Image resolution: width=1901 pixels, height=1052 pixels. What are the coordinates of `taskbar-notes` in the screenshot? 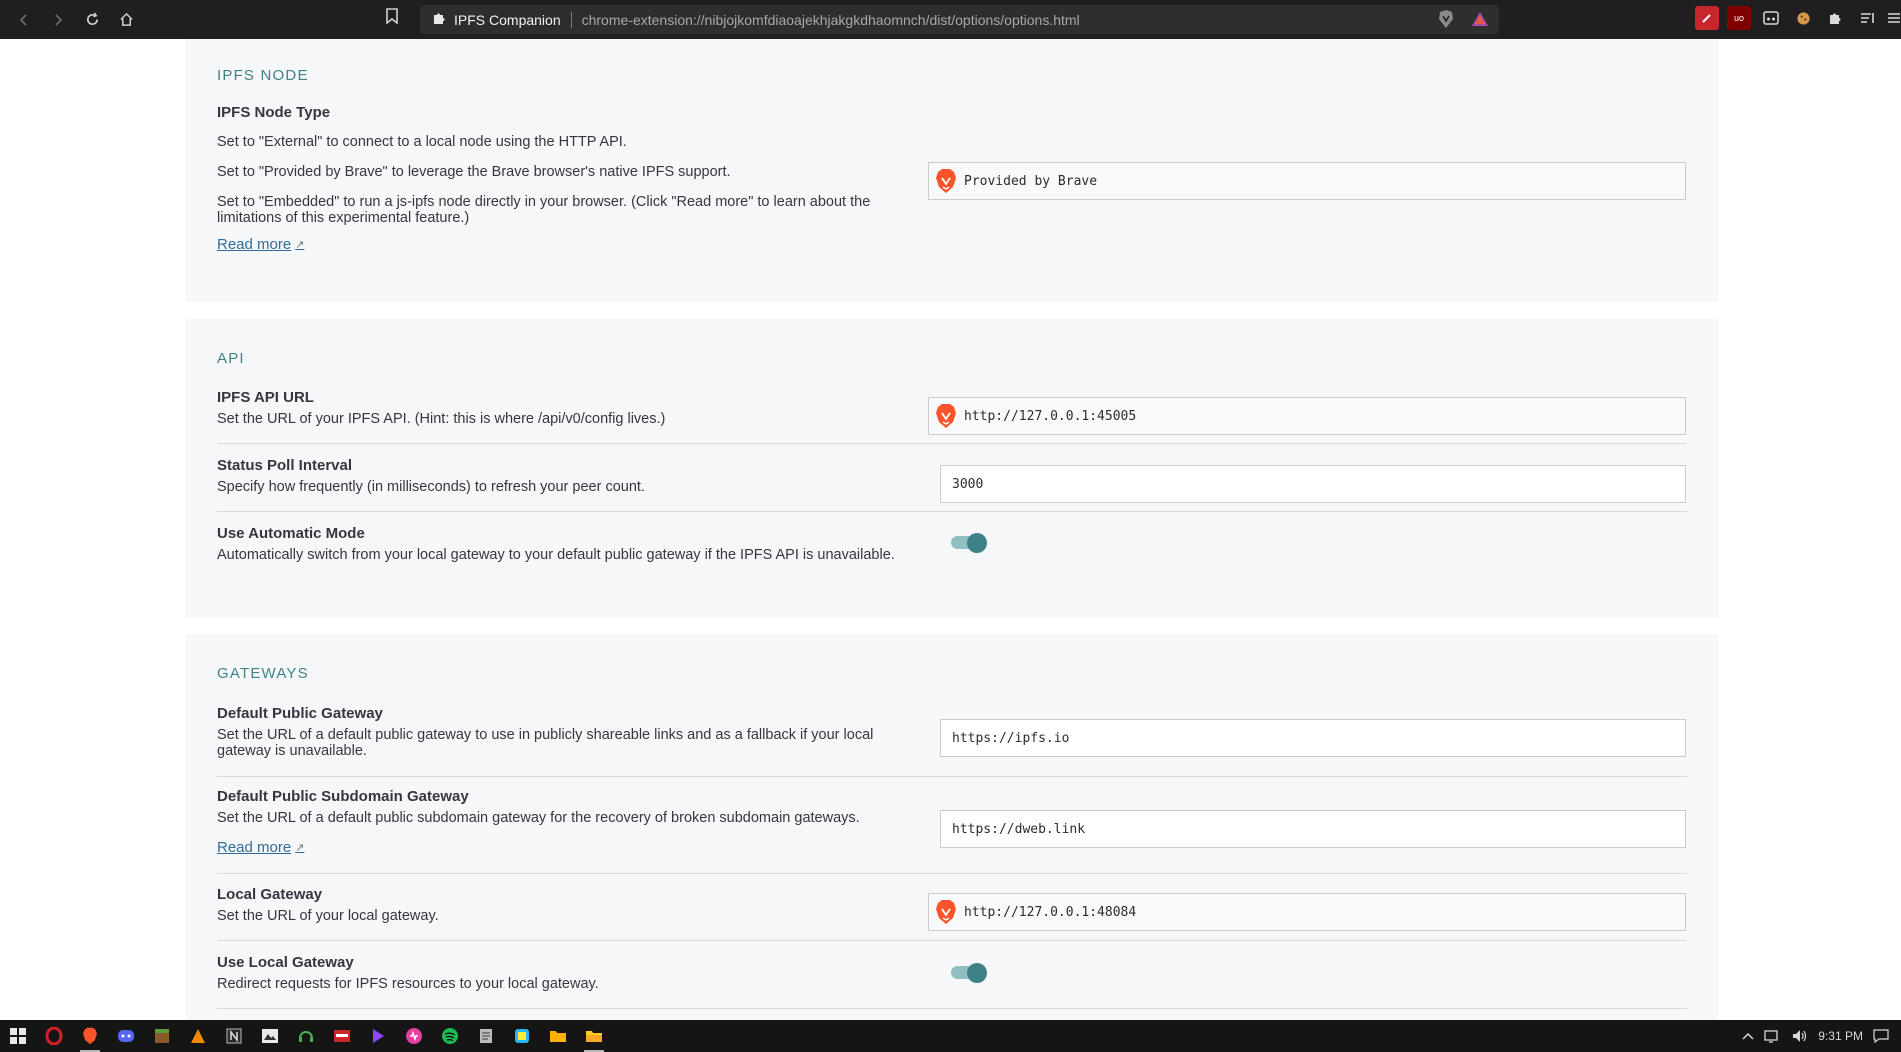 It's located at (486, 1036).